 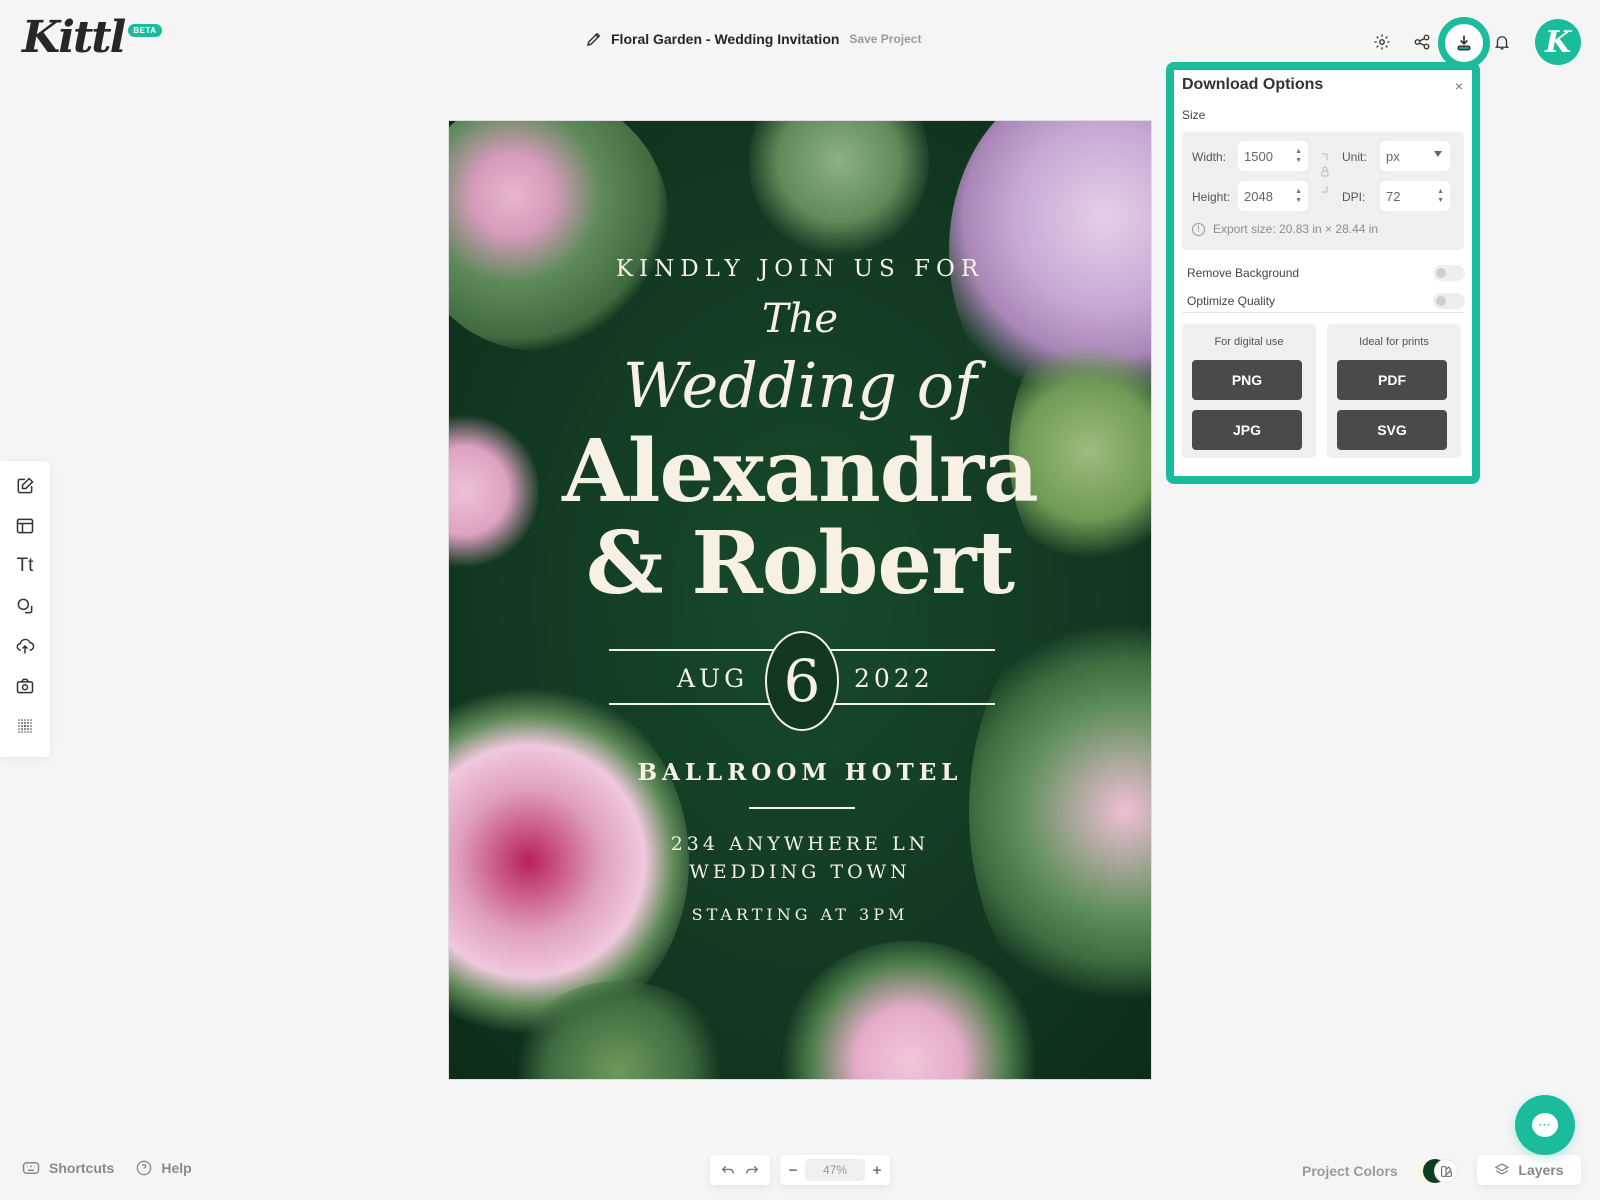 What do you see at coordinates (1243, 273) in the screenshot?
I see `remove-background-label: Remove Background` at bounding box center [1243, 273].